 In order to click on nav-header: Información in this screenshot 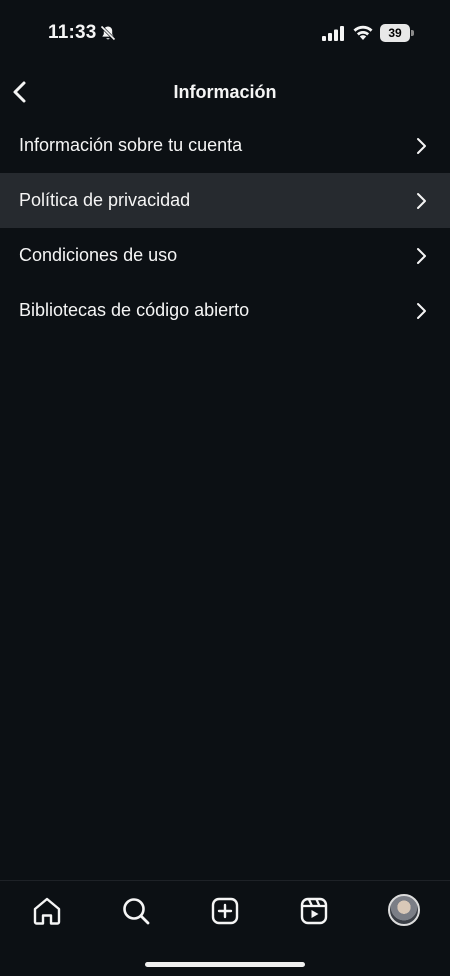, I will do `click(225, 92)`.